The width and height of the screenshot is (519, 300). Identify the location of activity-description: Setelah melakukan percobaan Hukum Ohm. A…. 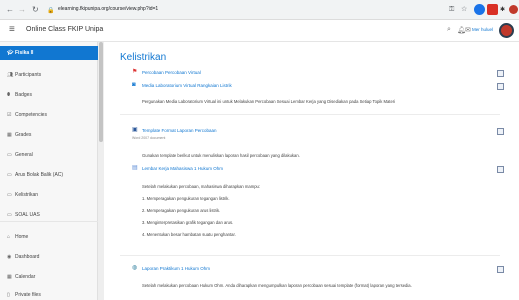
(277, 285).